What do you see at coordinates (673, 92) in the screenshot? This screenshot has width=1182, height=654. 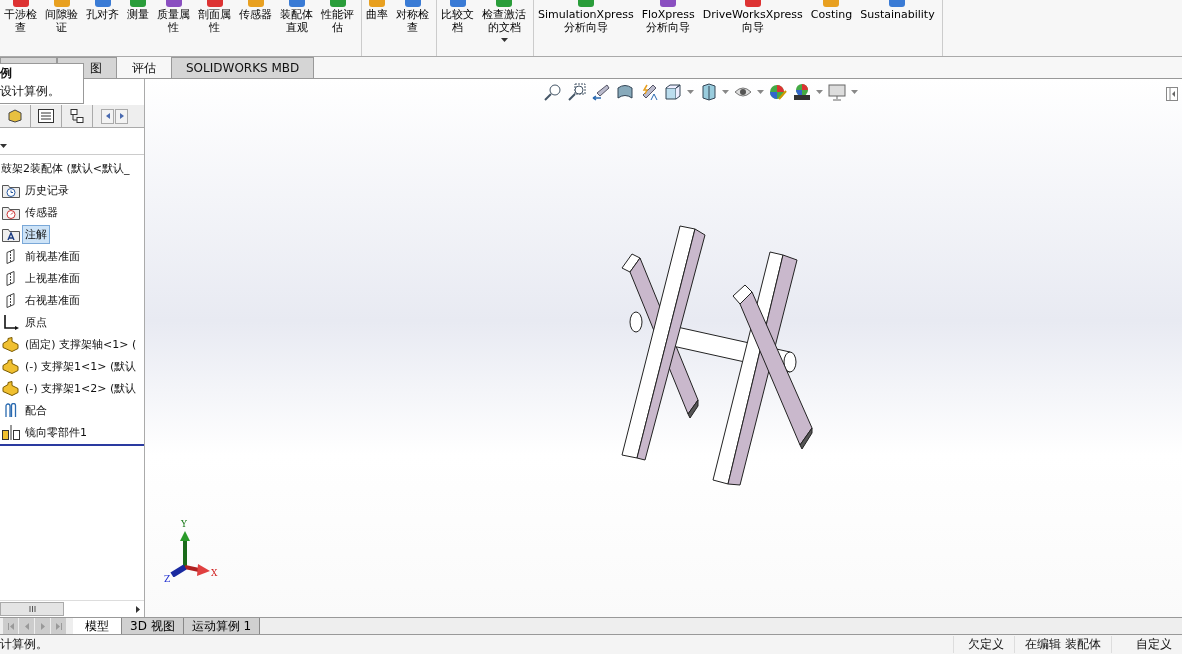 I see `view-orientation-icon` at bounding box center [673, 92].